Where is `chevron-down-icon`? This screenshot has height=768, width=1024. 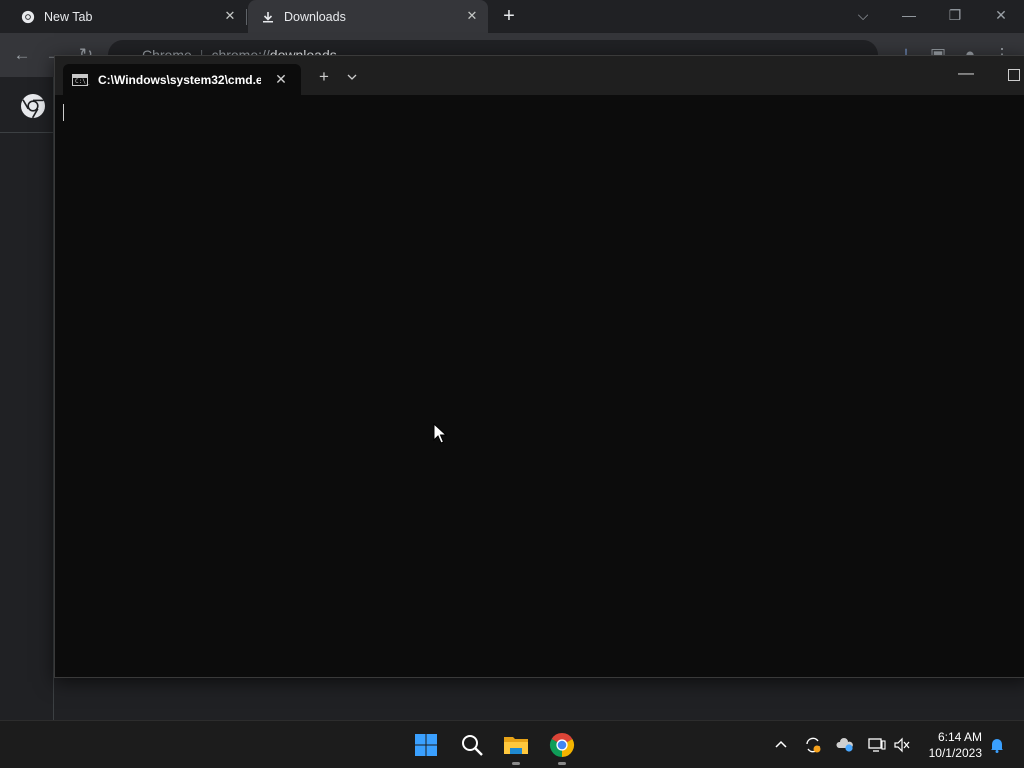 chevron-down-icon is located at coordinates (352, 77).